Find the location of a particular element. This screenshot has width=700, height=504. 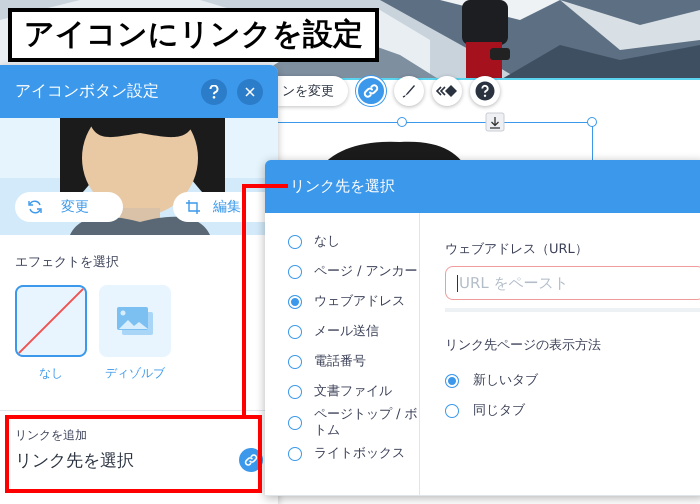

none-icon is located at coordinates (51, 321).